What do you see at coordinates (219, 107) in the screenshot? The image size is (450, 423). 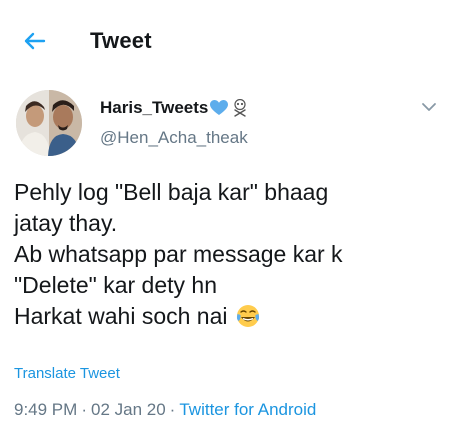 I see `blue-heart-icon` at bounding box center [219, 107].